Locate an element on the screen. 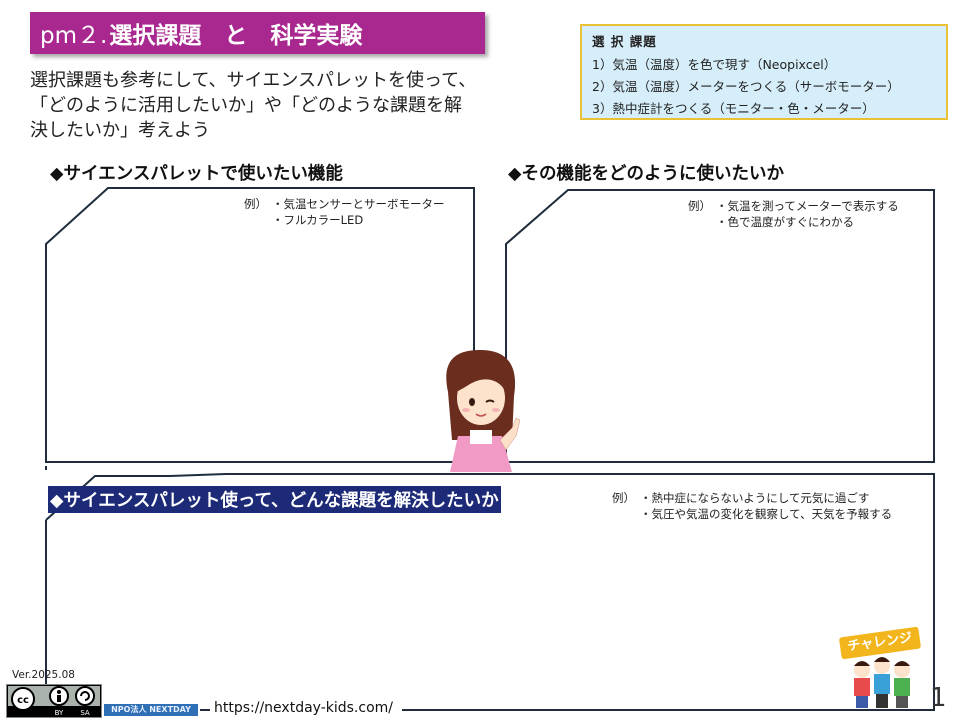  usage-heading: ◆その機能をどのように使いたいか is located at coordinates (646, 174).